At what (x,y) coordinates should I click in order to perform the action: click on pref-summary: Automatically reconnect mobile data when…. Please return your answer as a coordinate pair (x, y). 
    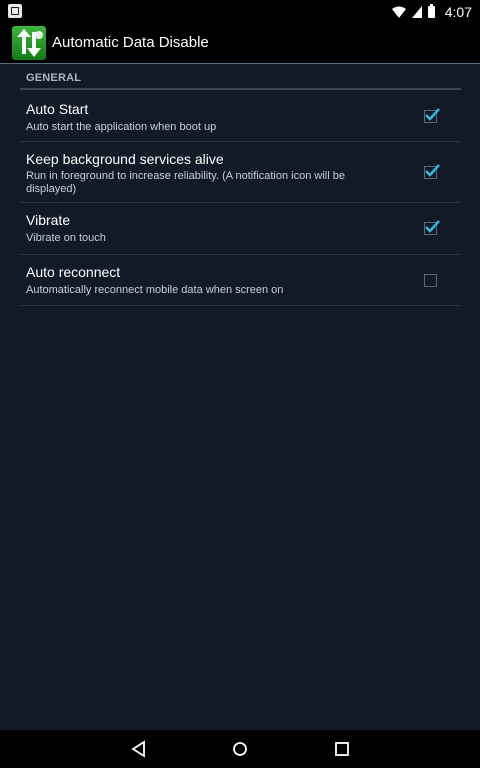
    Looking at the image, I should click on (155, 290).